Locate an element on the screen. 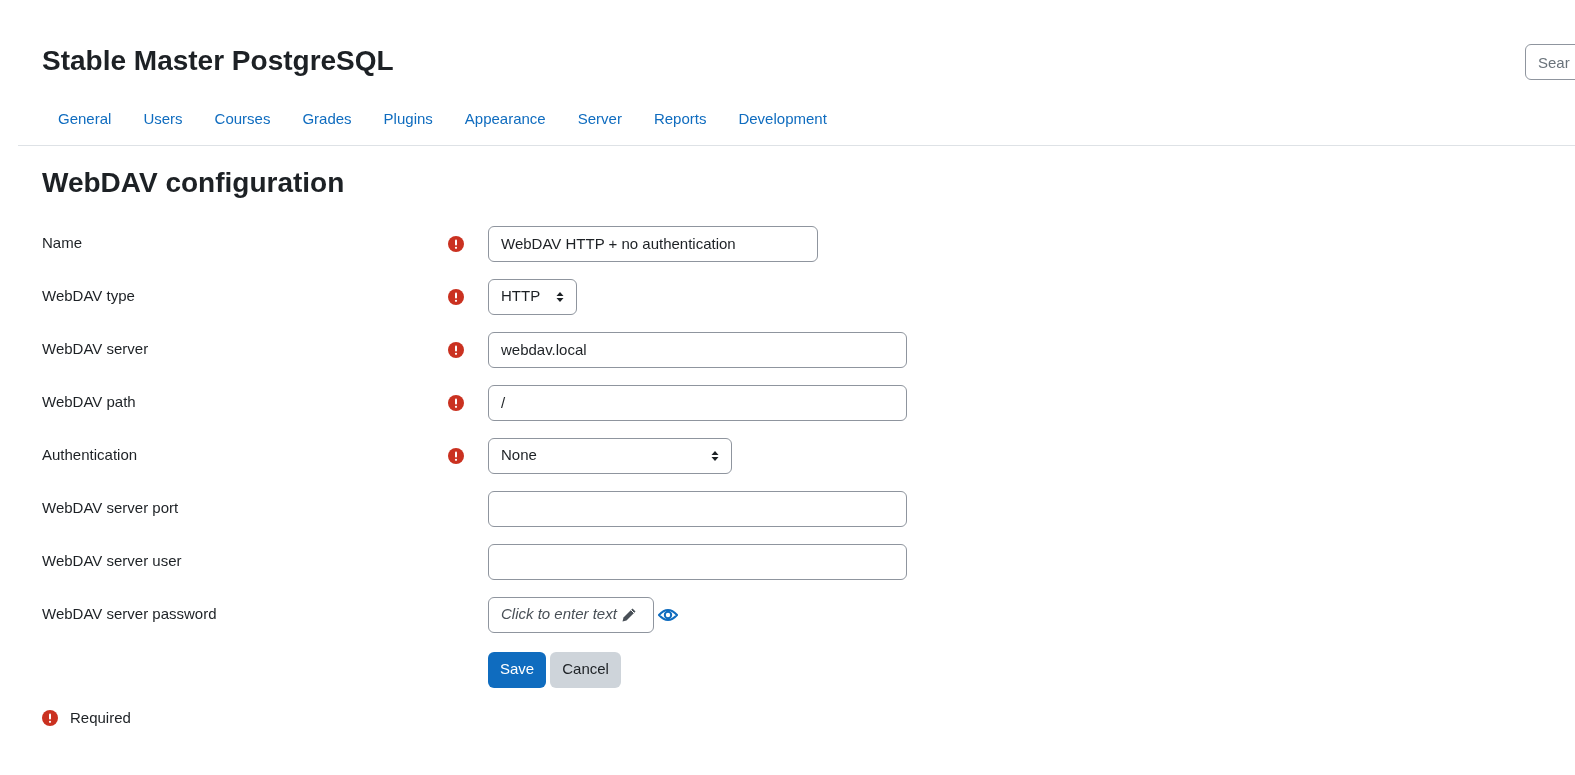  nav-tab: Reports is located at coordinates (680, 119).